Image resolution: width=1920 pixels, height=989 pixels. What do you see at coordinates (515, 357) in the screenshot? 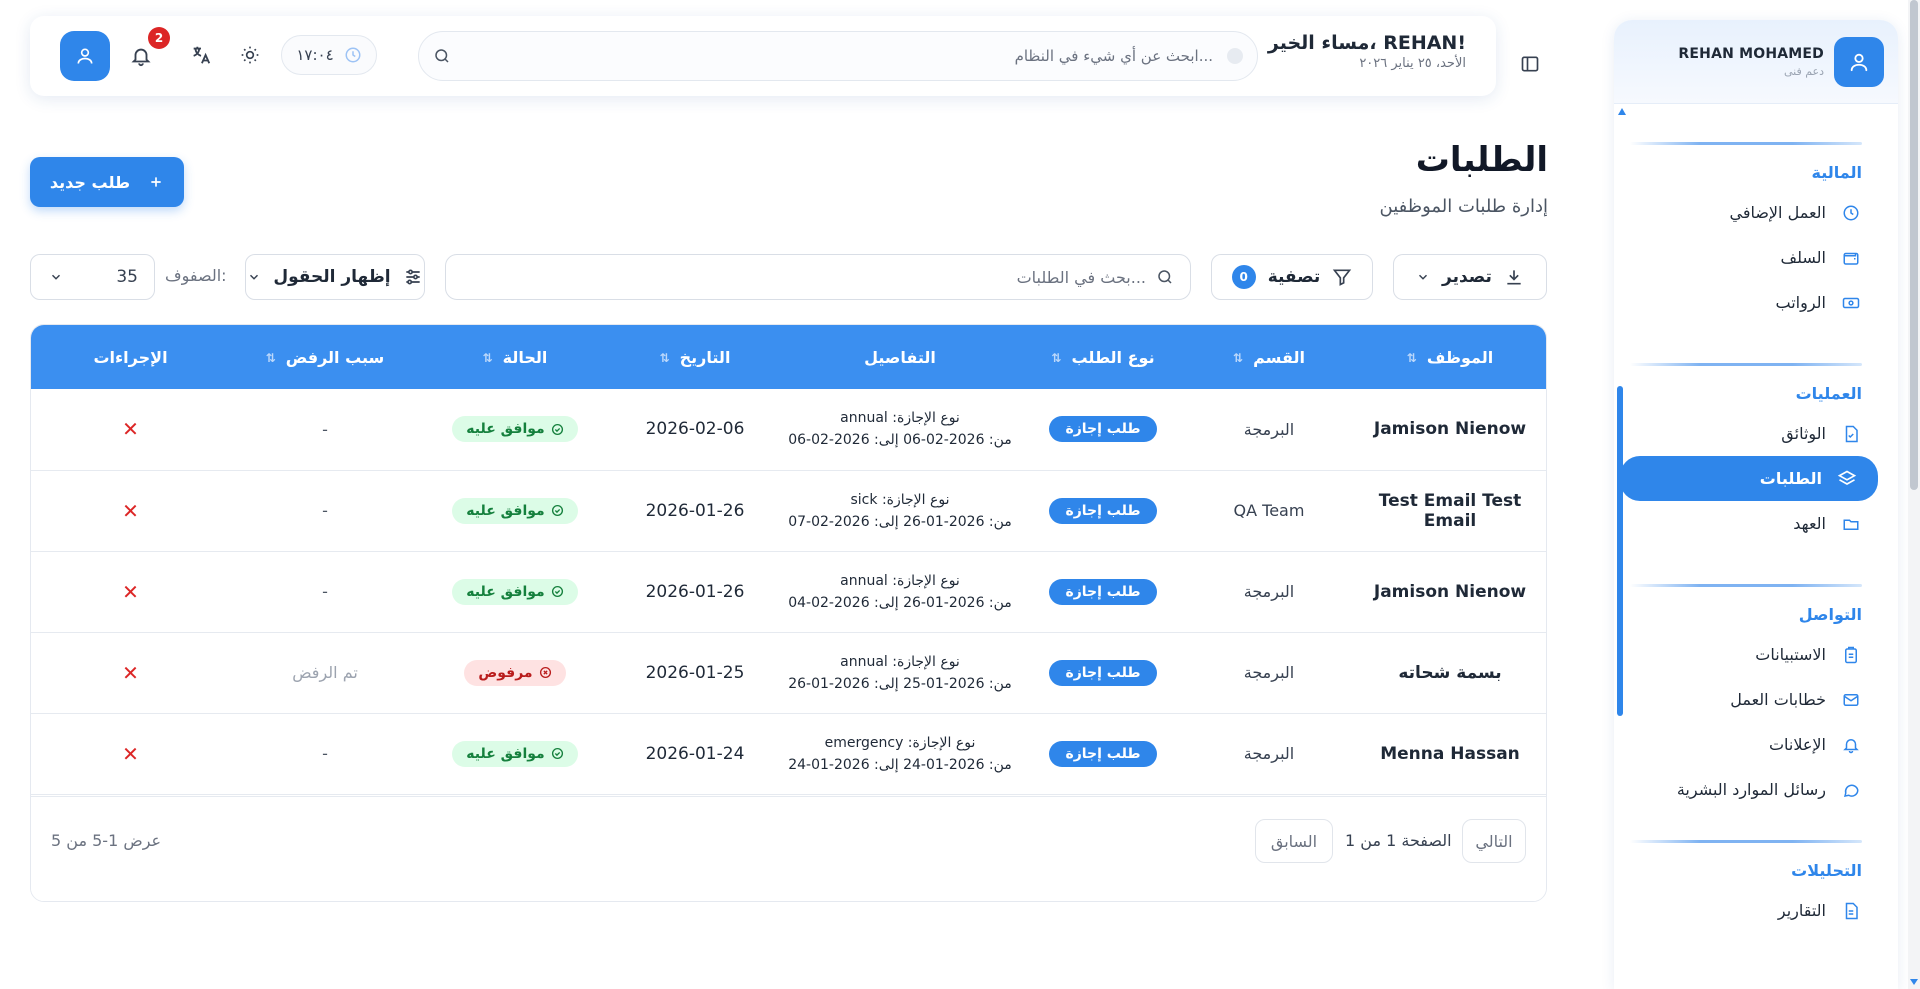
I see `column-header-status: الحالة⇅` at bounding box center [515, 357].